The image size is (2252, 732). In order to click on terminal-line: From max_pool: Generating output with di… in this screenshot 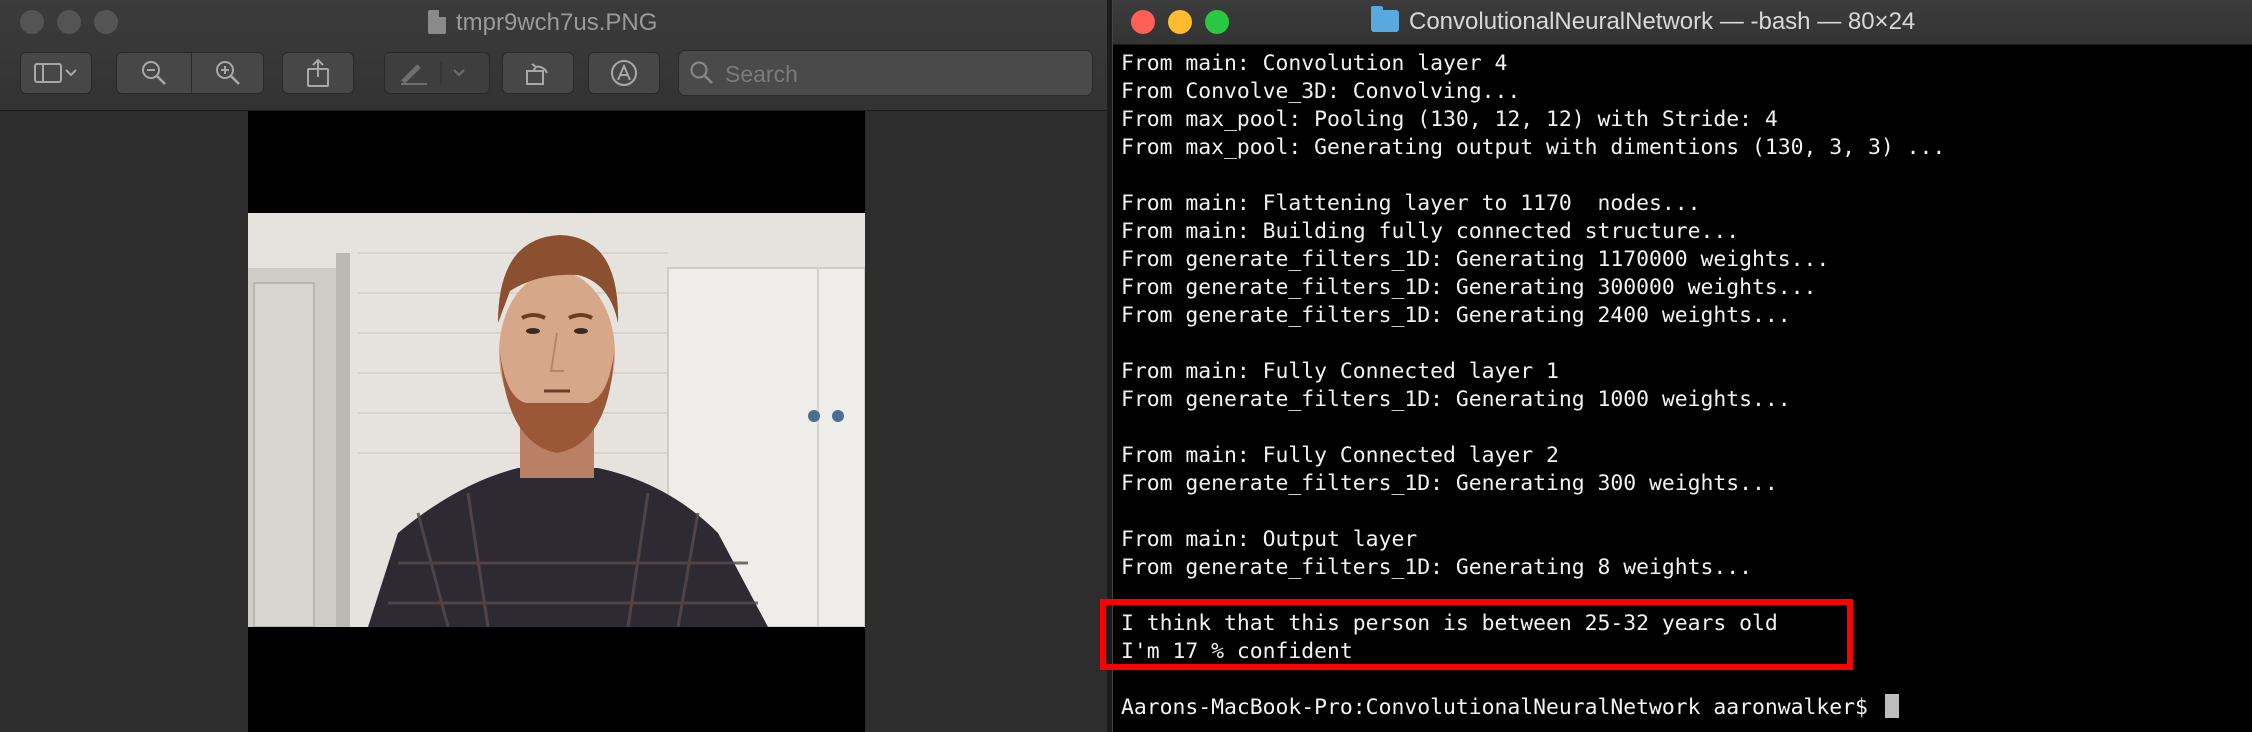, I will do `click(1533, 147)`.